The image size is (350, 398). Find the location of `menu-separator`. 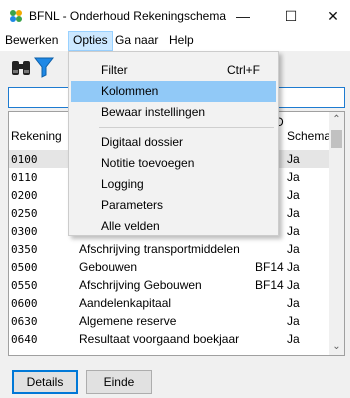

menu-separator is located at coordinates (186, 127).